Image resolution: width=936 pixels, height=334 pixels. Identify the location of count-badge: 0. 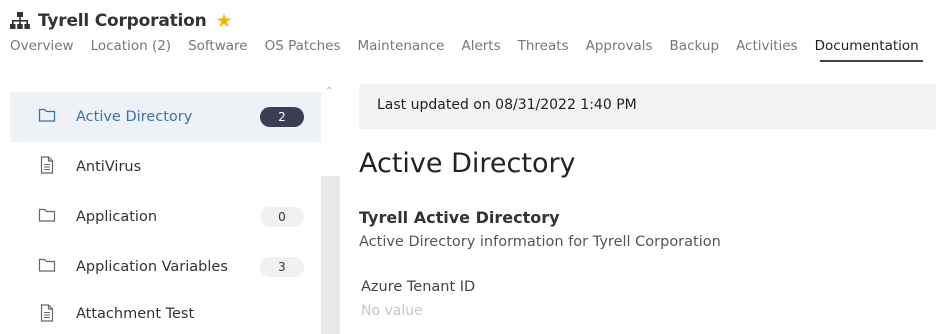
(282, 217).